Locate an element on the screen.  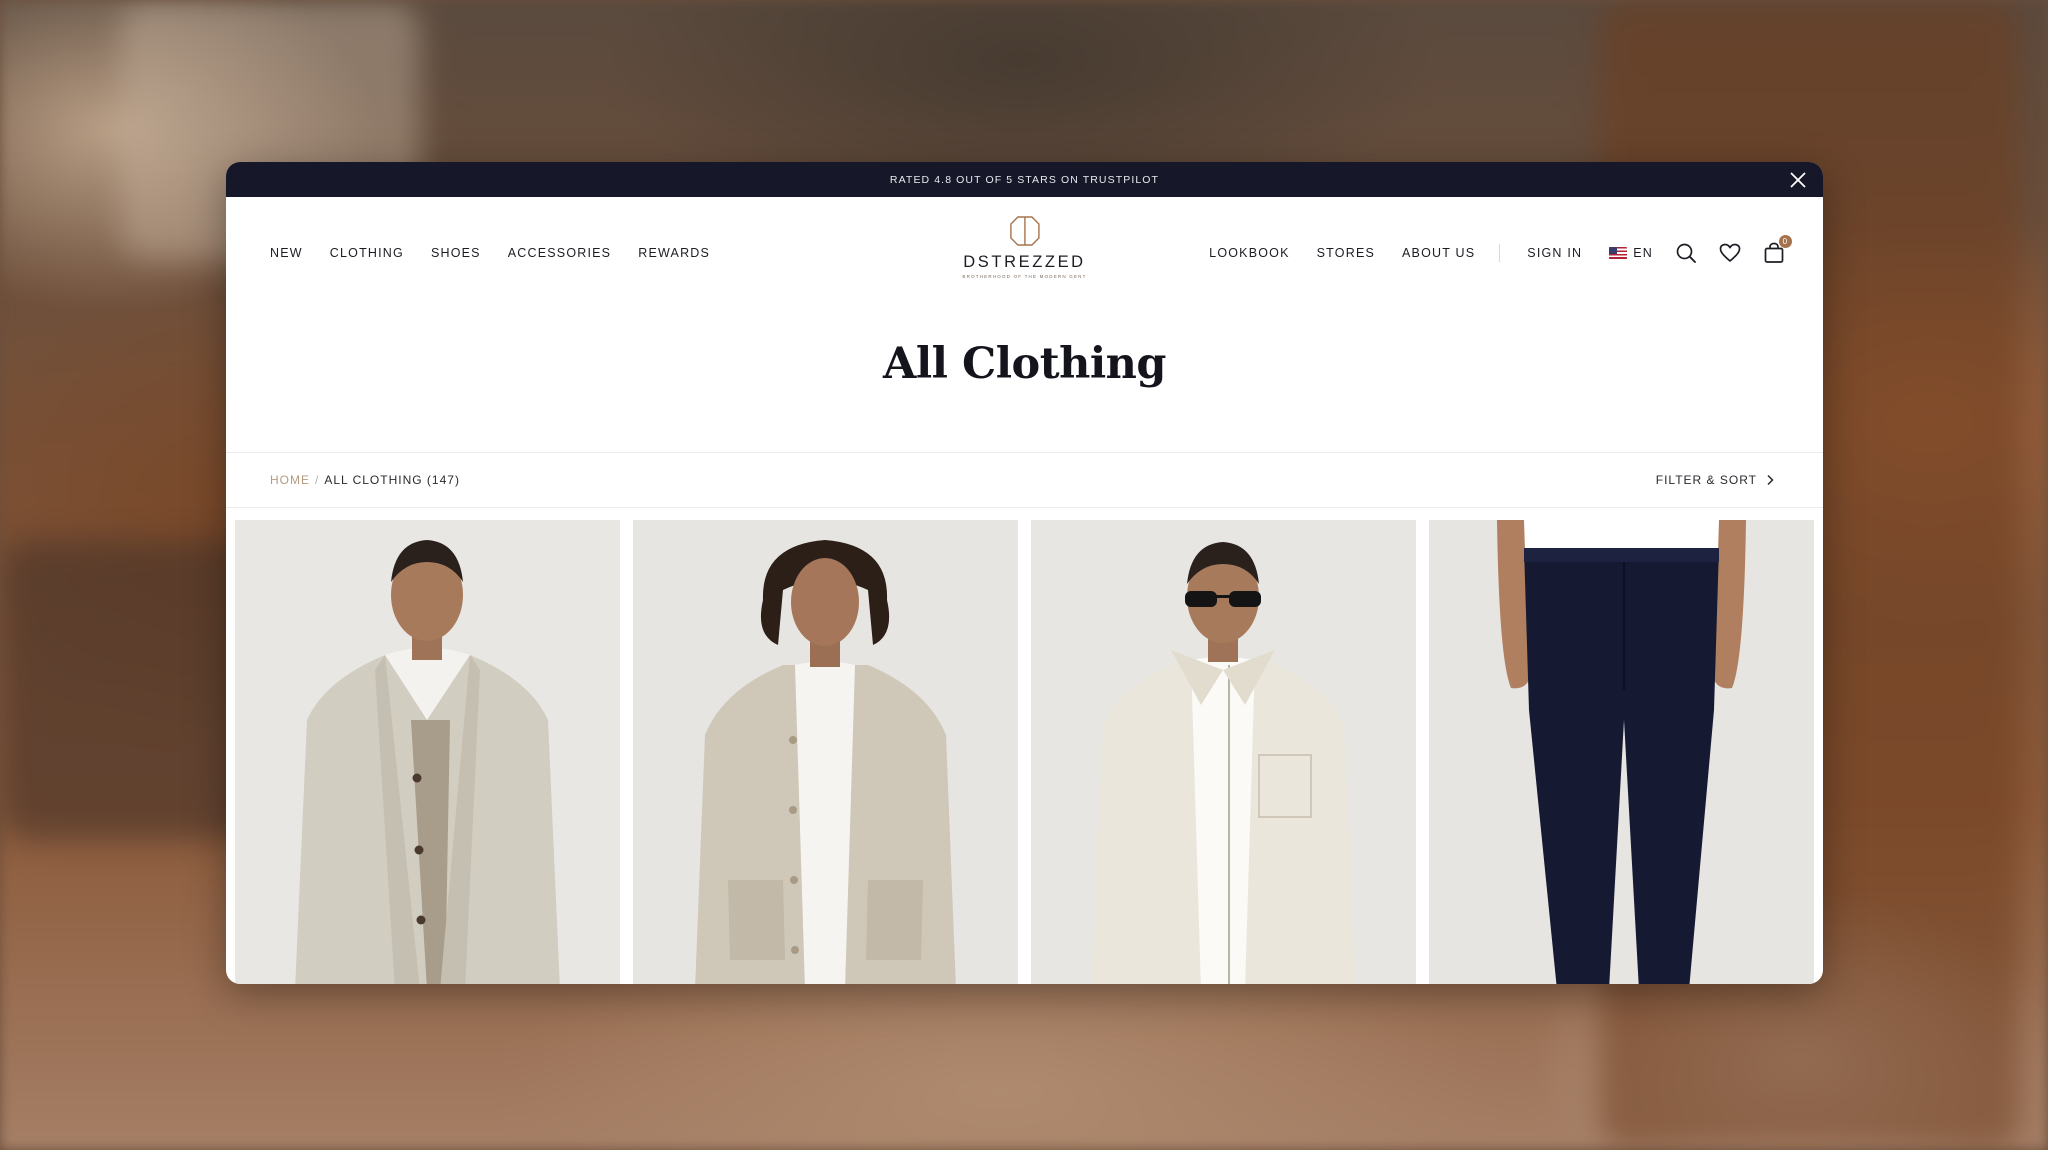
nav-item-shoes: SHOES is located at coordinates (456, 253).